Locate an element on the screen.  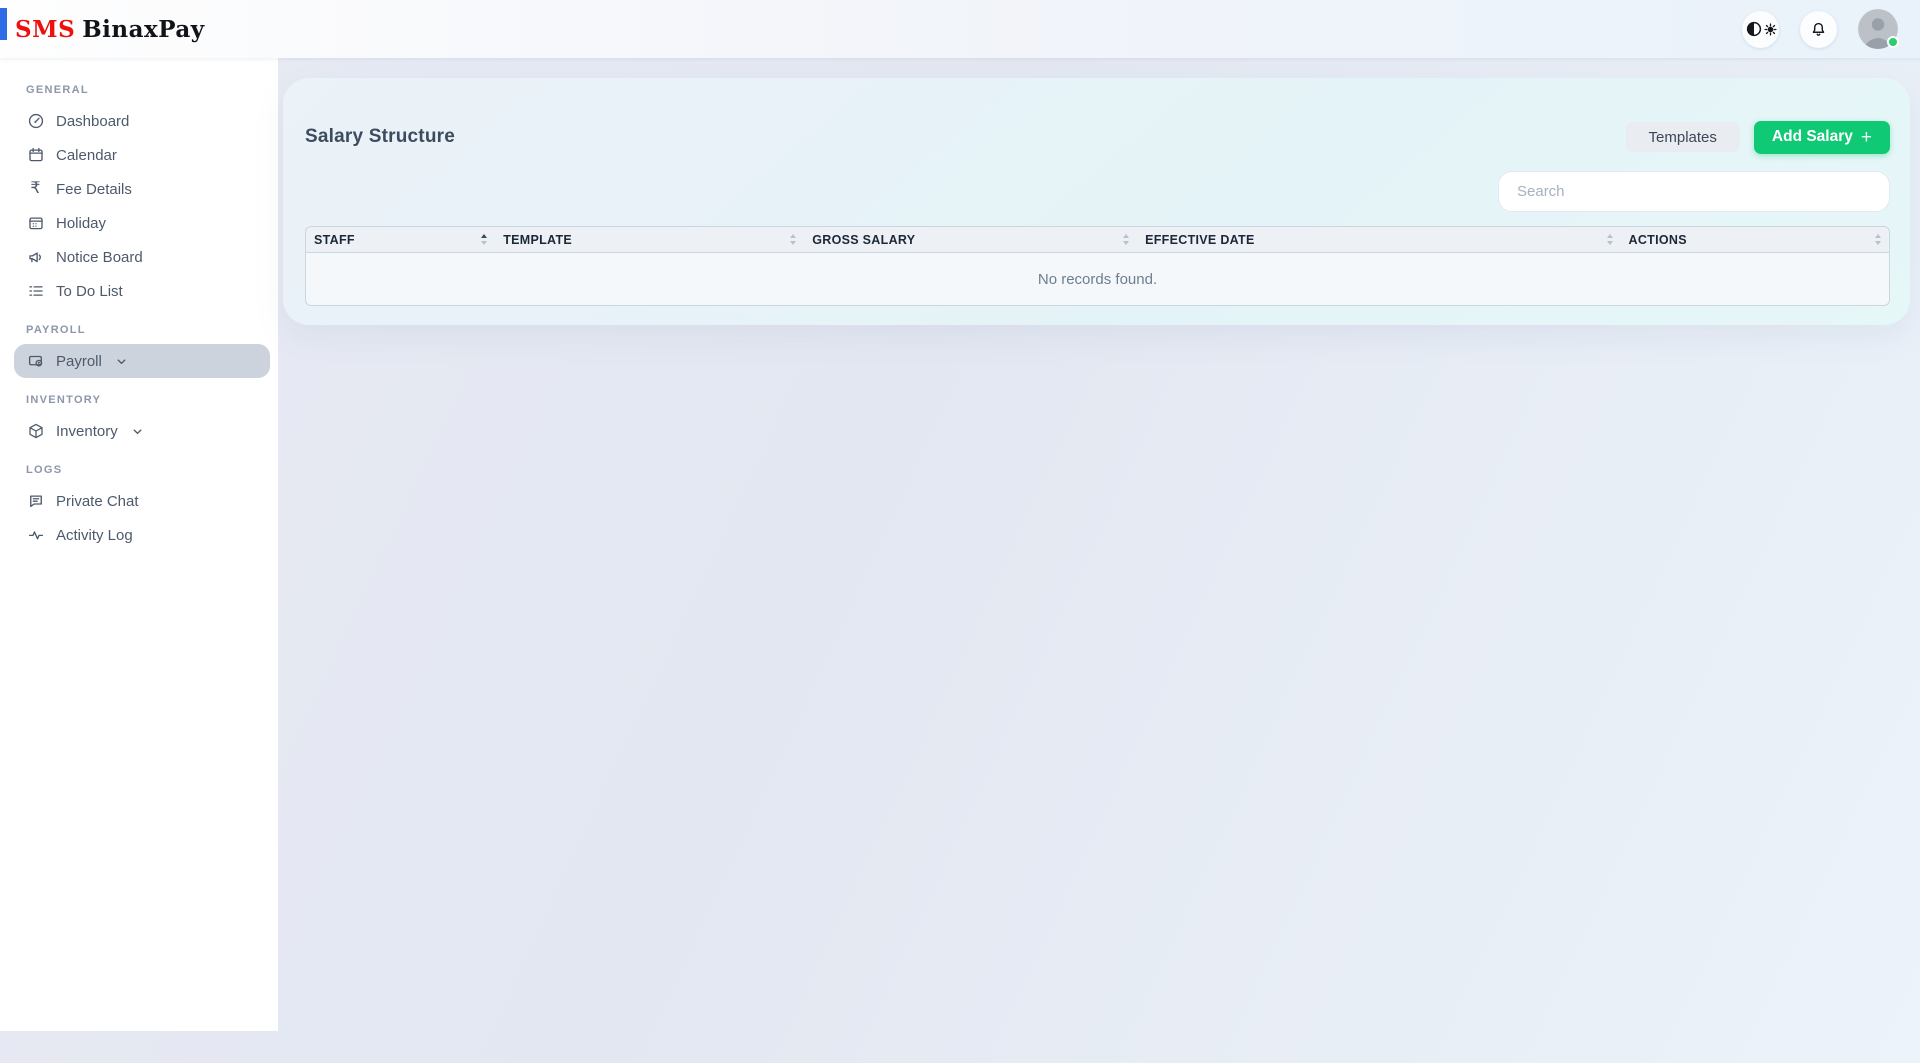
rupee-icon: ₹ is located at coordinates (35, 188).